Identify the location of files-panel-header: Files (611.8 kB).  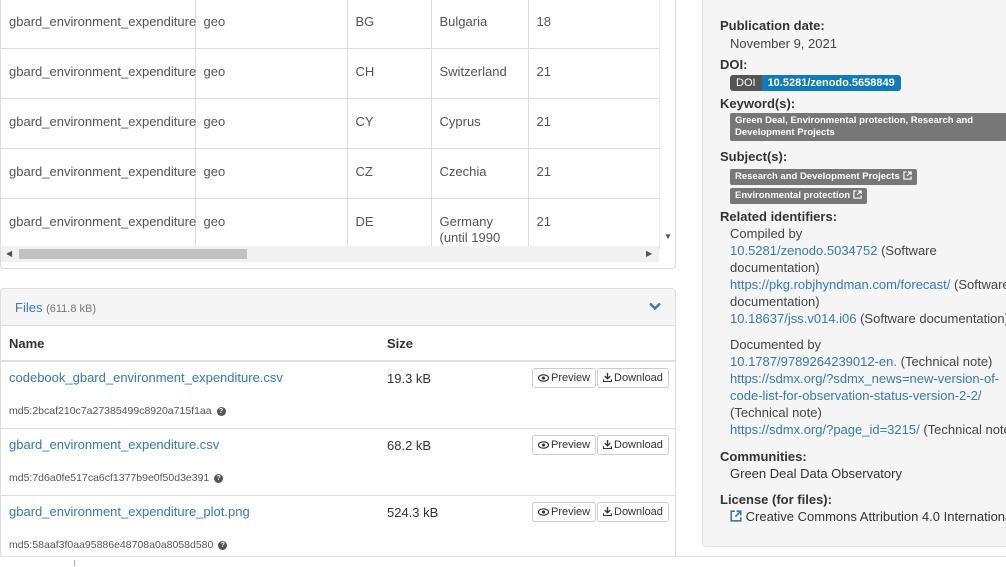
(338, 307).